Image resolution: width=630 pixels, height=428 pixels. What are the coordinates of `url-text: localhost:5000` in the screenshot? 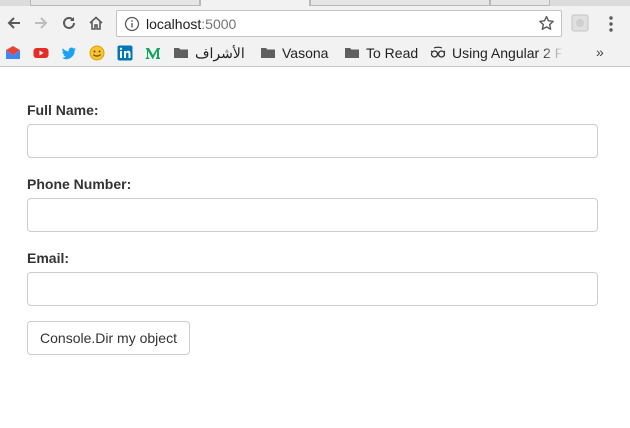 It's located at (191, 24).